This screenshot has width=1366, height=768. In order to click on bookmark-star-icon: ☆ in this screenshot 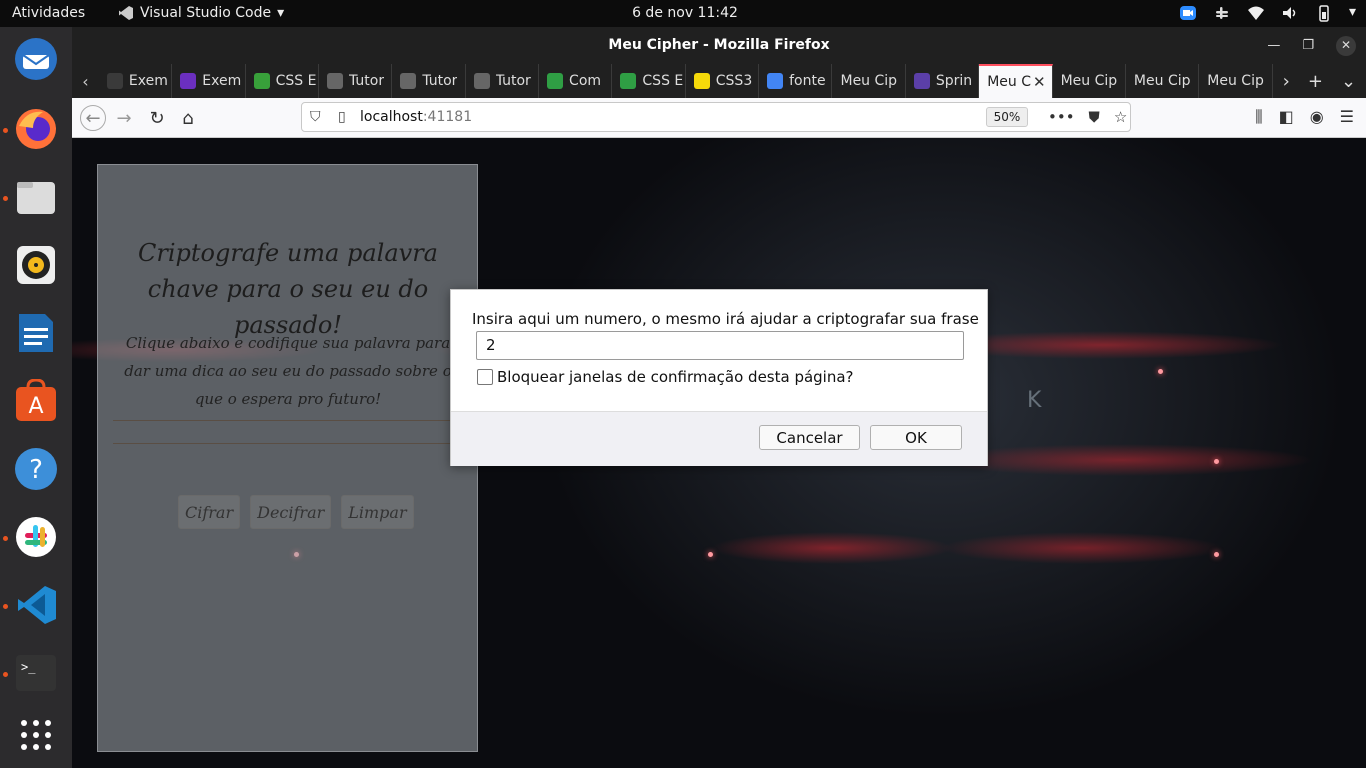, I will do `click(1120, 117)`.